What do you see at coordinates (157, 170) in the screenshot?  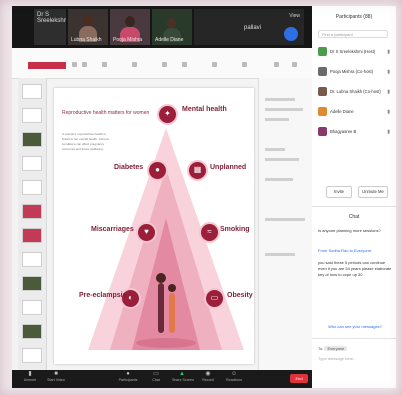 I see `glucose-icon: ●` at bounding box center [157, 170].